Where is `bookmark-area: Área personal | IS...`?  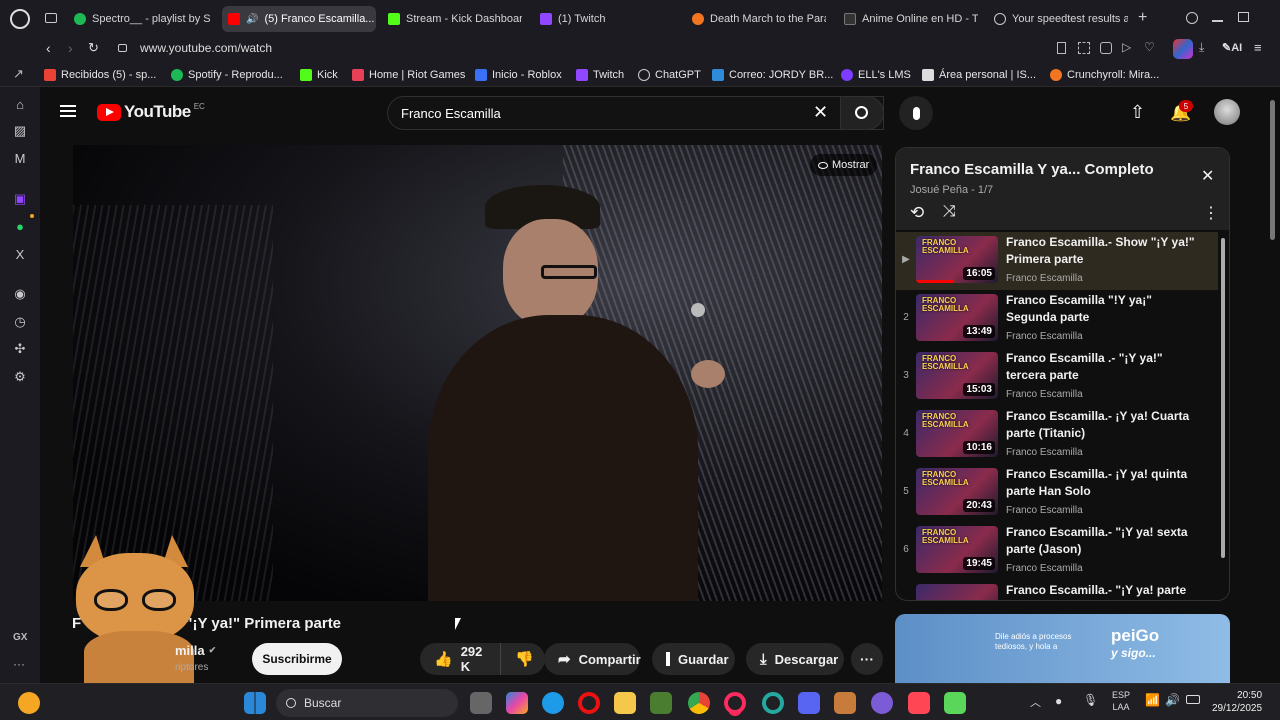 bookmark-area: Área personal | IS... is located at coordinates (979, 75).